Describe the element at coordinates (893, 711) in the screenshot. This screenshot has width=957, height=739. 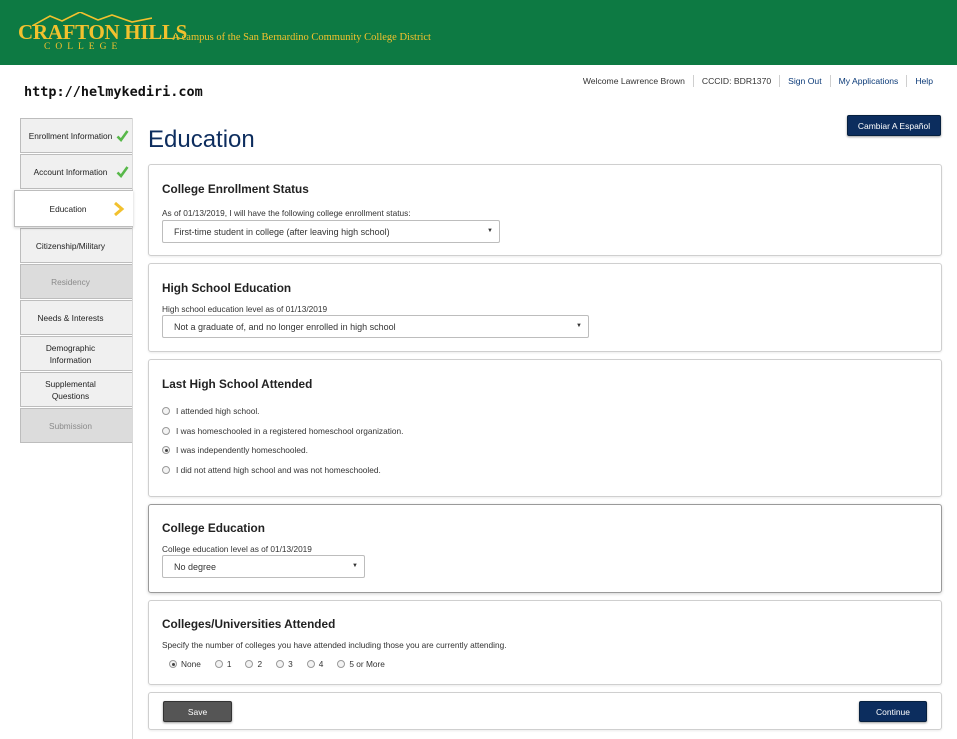
I see `continue-button: Continue` at that location.